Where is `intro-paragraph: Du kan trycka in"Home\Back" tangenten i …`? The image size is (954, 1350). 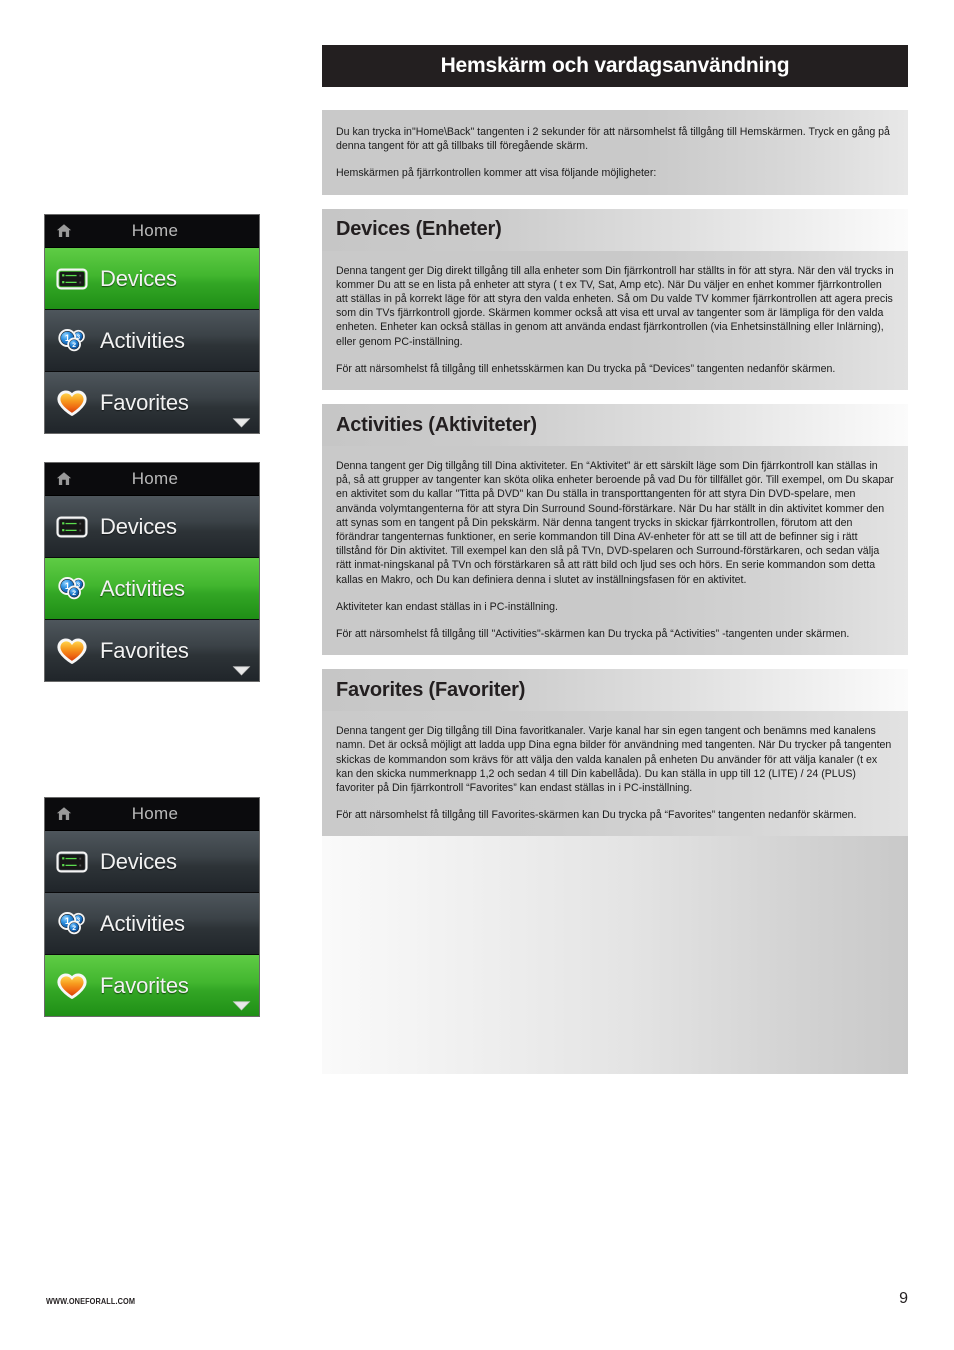 intro-paragraph: Du kan trycka in"Home\Back" tangenten i … is located at coordinates (613, 139).